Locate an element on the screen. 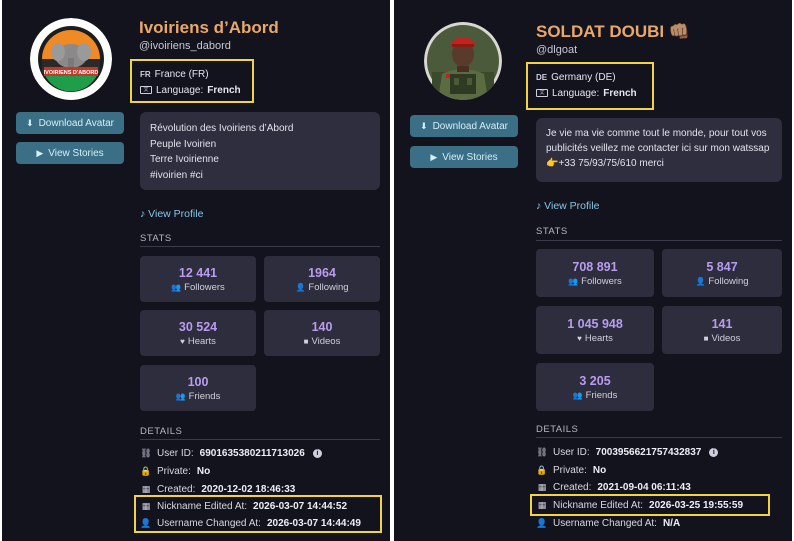  stat-value: 1 045 948 is located at coordinates (595, 323).